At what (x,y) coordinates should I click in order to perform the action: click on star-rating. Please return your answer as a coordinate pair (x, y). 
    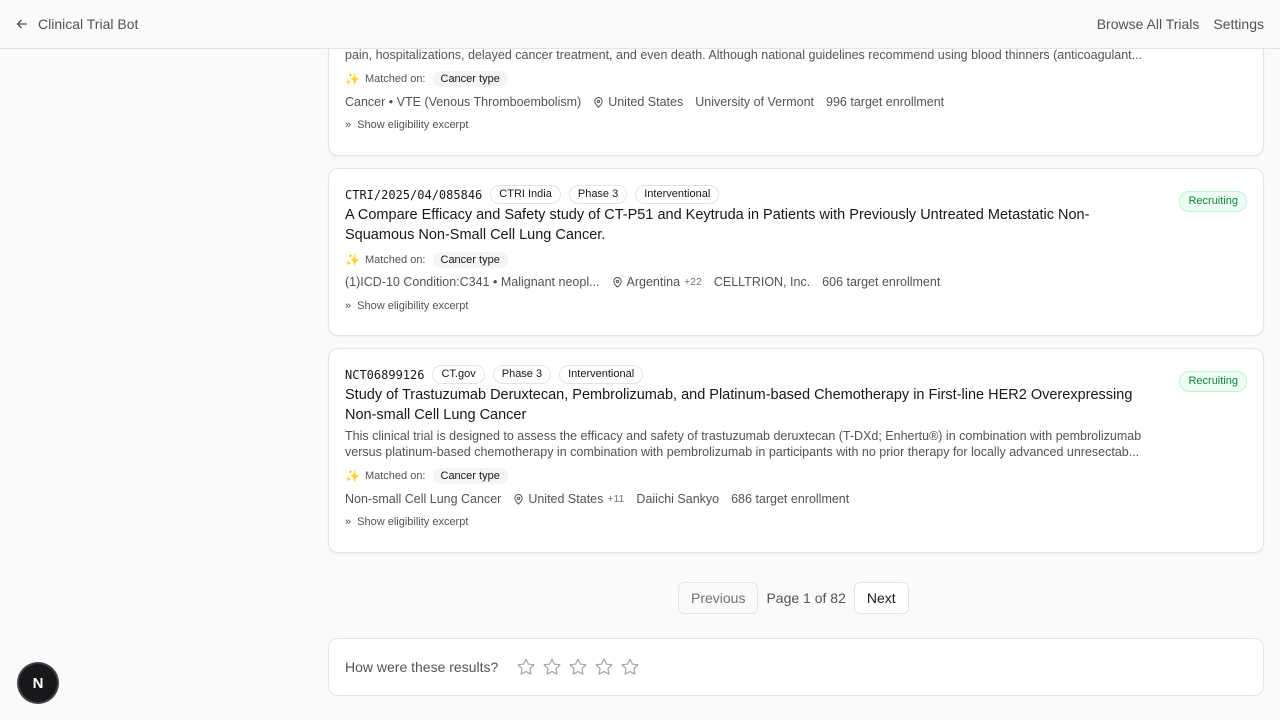
    Looking at the image, I should click on (578, 667).